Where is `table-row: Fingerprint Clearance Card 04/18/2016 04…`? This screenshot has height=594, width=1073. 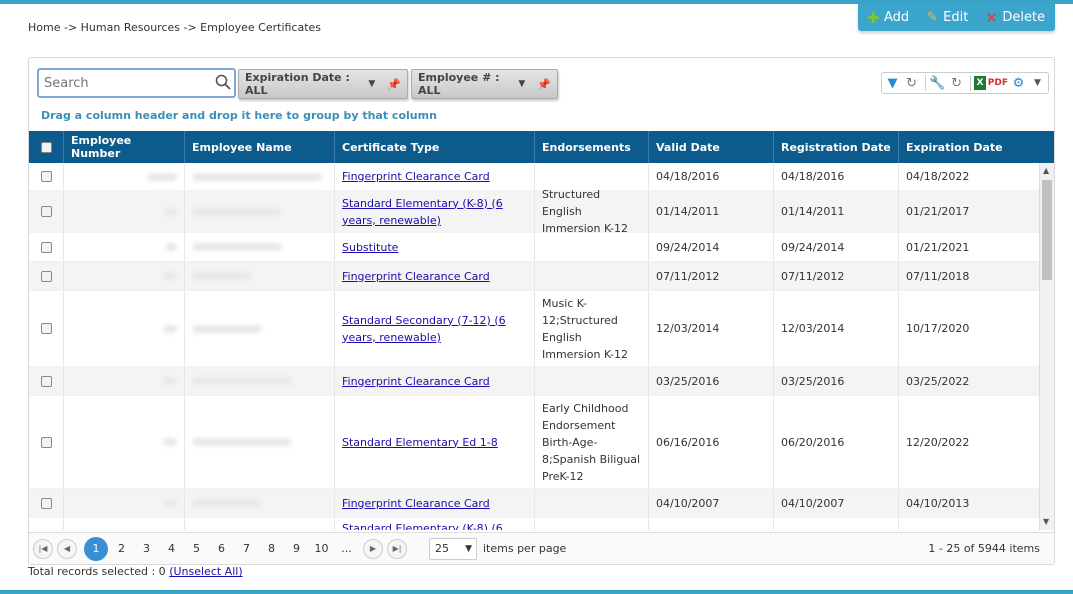 table-row: Fingerprint Clearance Card 04/18/2016 04… is located at coordinates (534, 177).